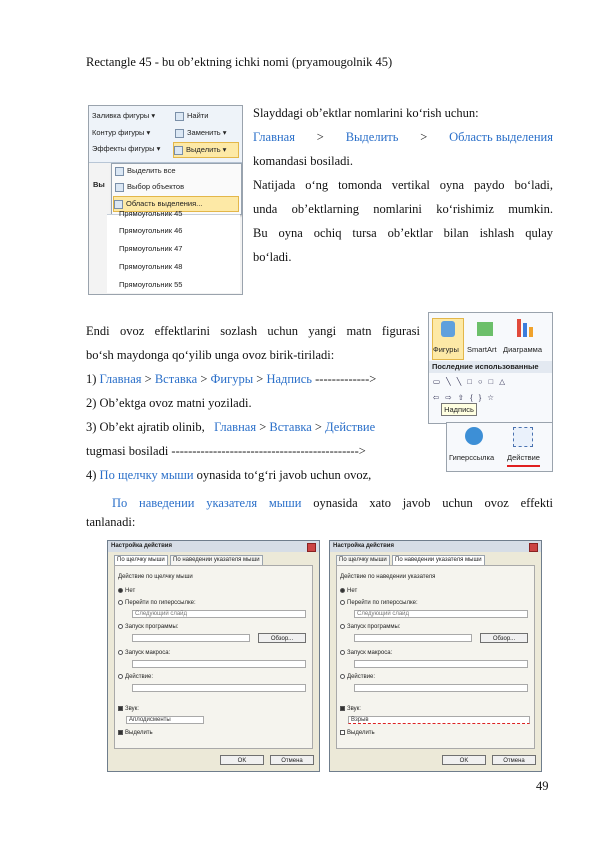  I want to click on cursor-icon, so click(178, 150).